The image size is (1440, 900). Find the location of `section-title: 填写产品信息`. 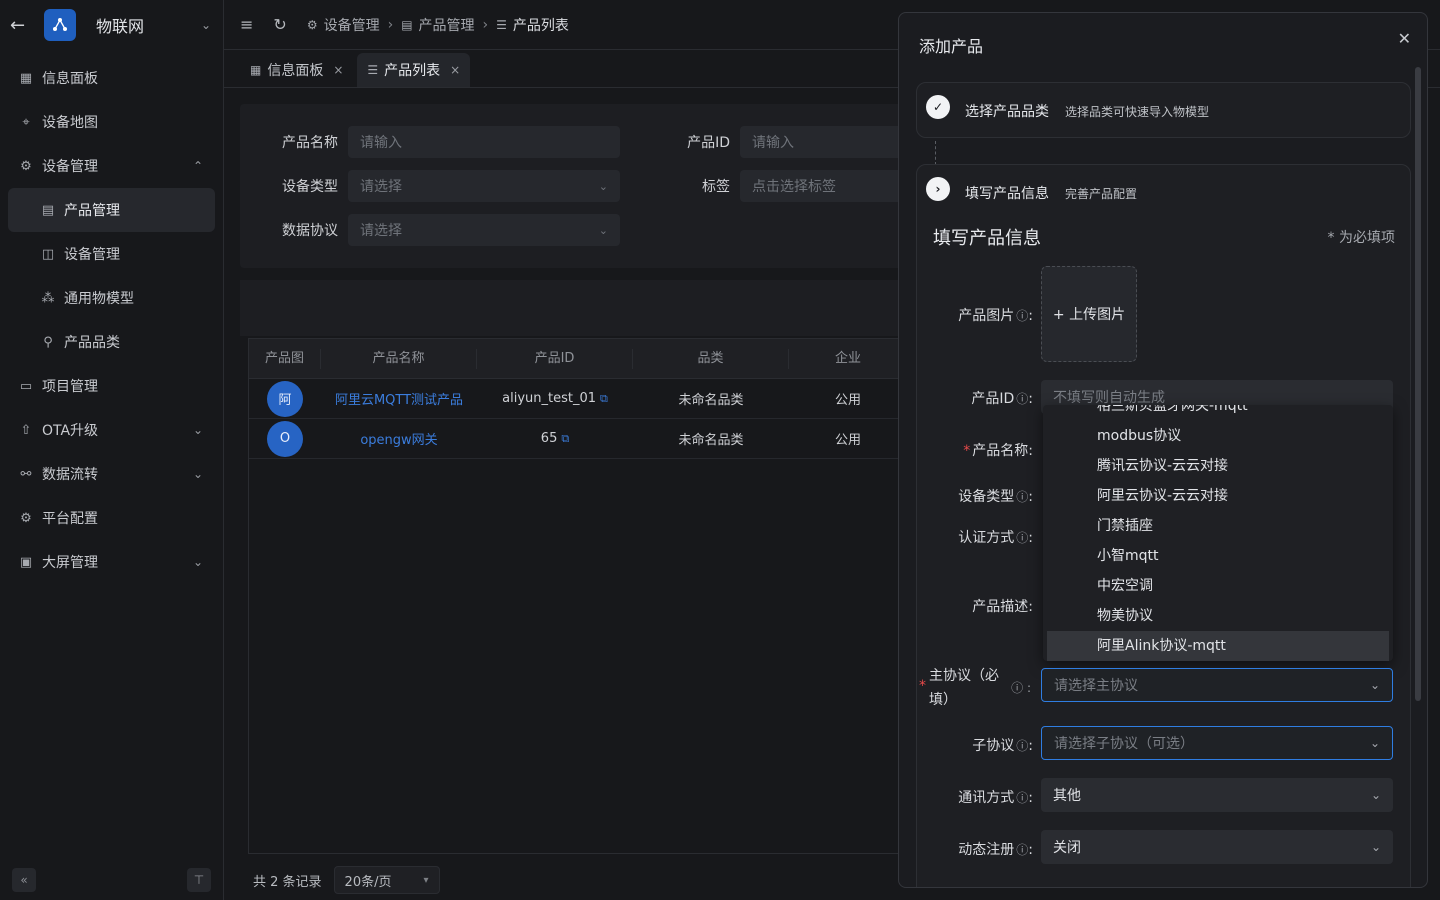

section-title: 填写产品信息 is located at coordinates (987, 238).